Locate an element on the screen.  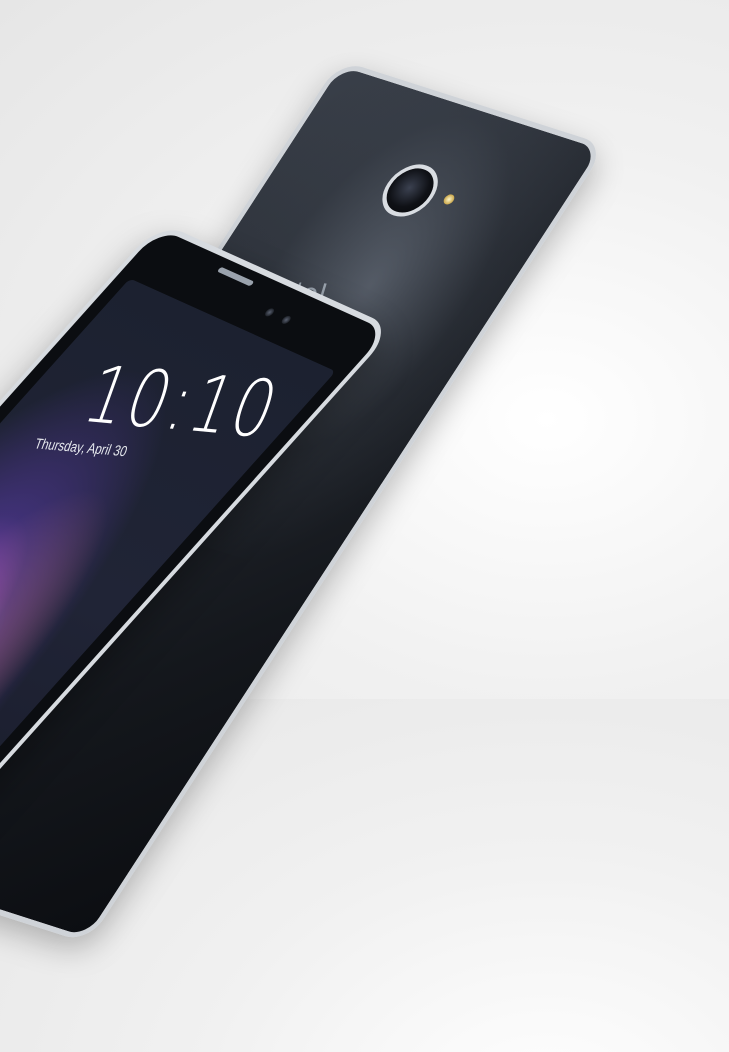
earpiece-speaker is located at coordinates (235, 276).